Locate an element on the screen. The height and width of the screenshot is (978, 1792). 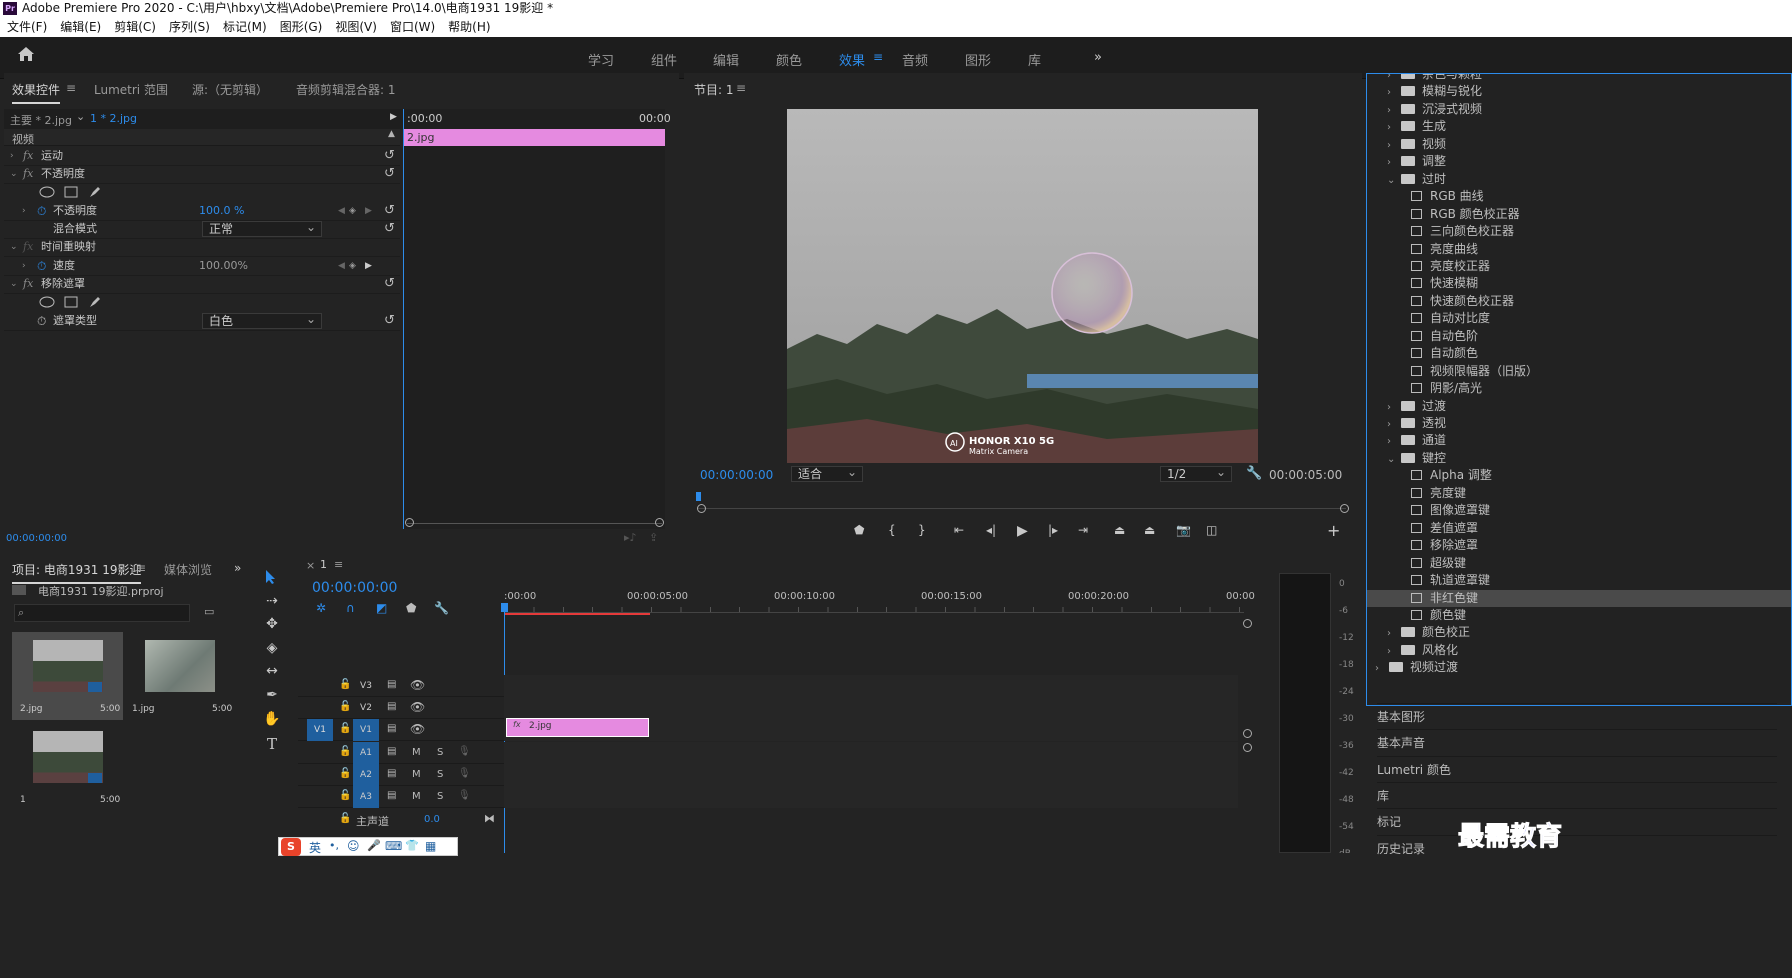
next-keyframe-icon: ▶ is located at coordinates (368, 211).